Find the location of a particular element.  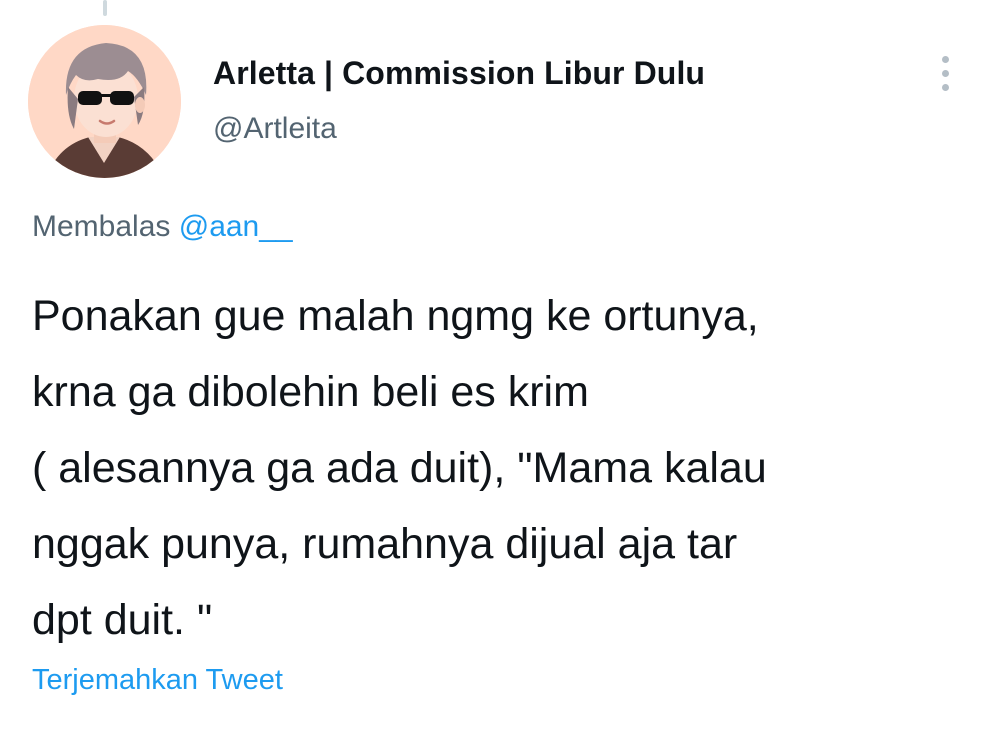

reply-prefix: Membalas is located at coordinates (101, 226).